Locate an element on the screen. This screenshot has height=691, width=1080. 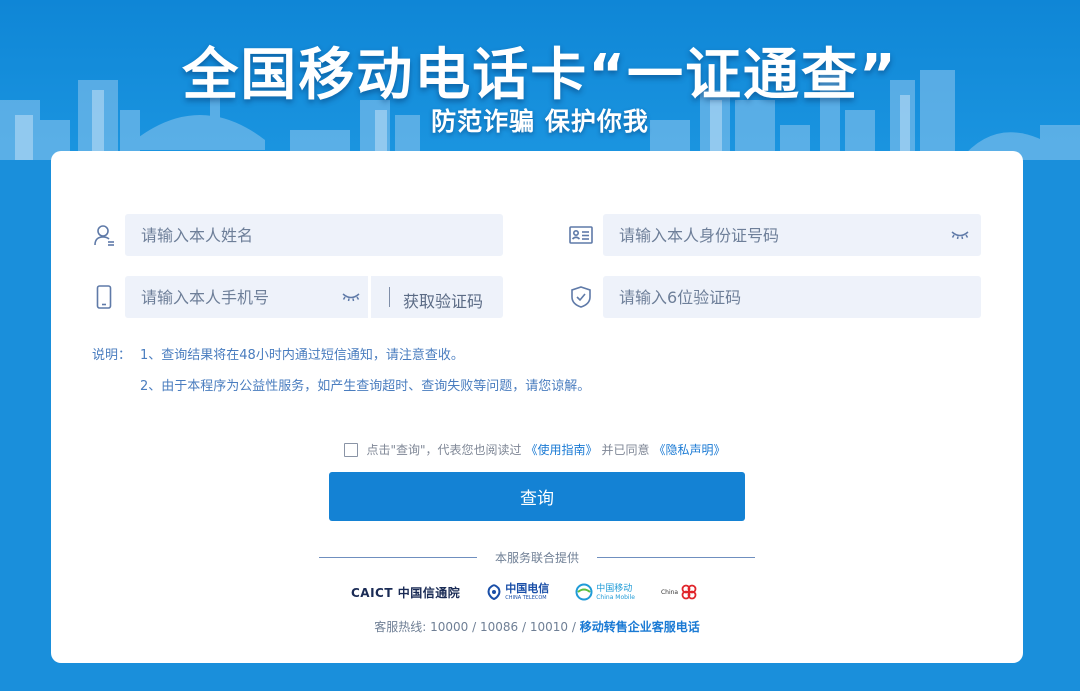
notes-label: 说明： is located at coordinates (112, 355).